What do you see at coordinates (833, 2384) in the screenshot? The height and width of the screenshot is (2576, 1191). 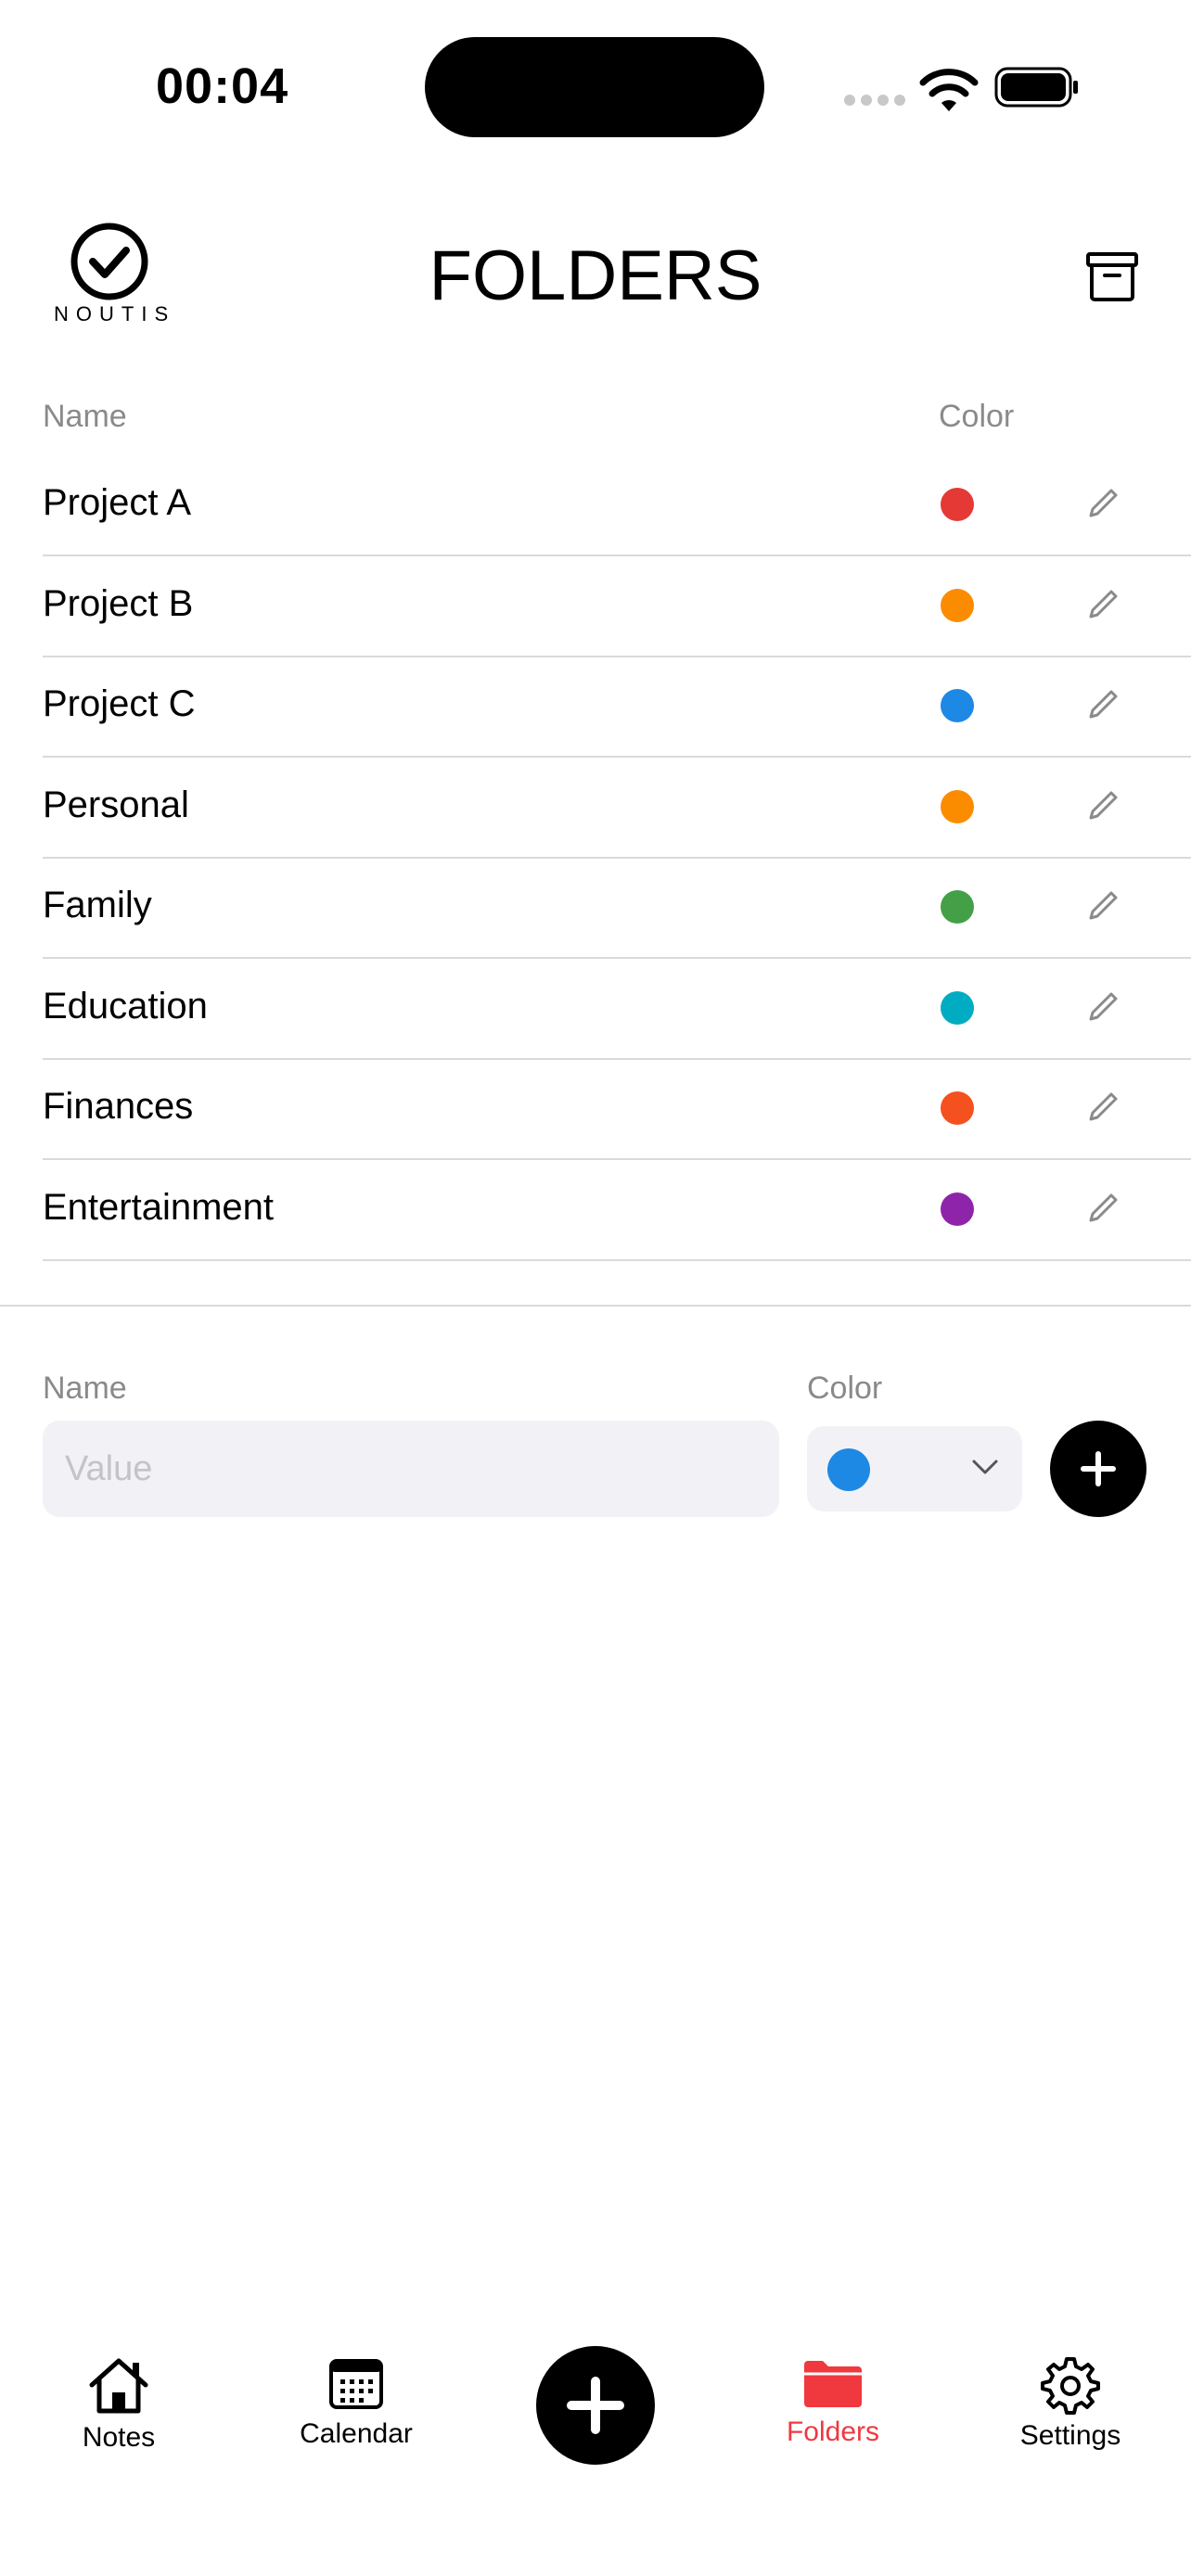 I see `folder-icon` at bounding box center [833, 2384].